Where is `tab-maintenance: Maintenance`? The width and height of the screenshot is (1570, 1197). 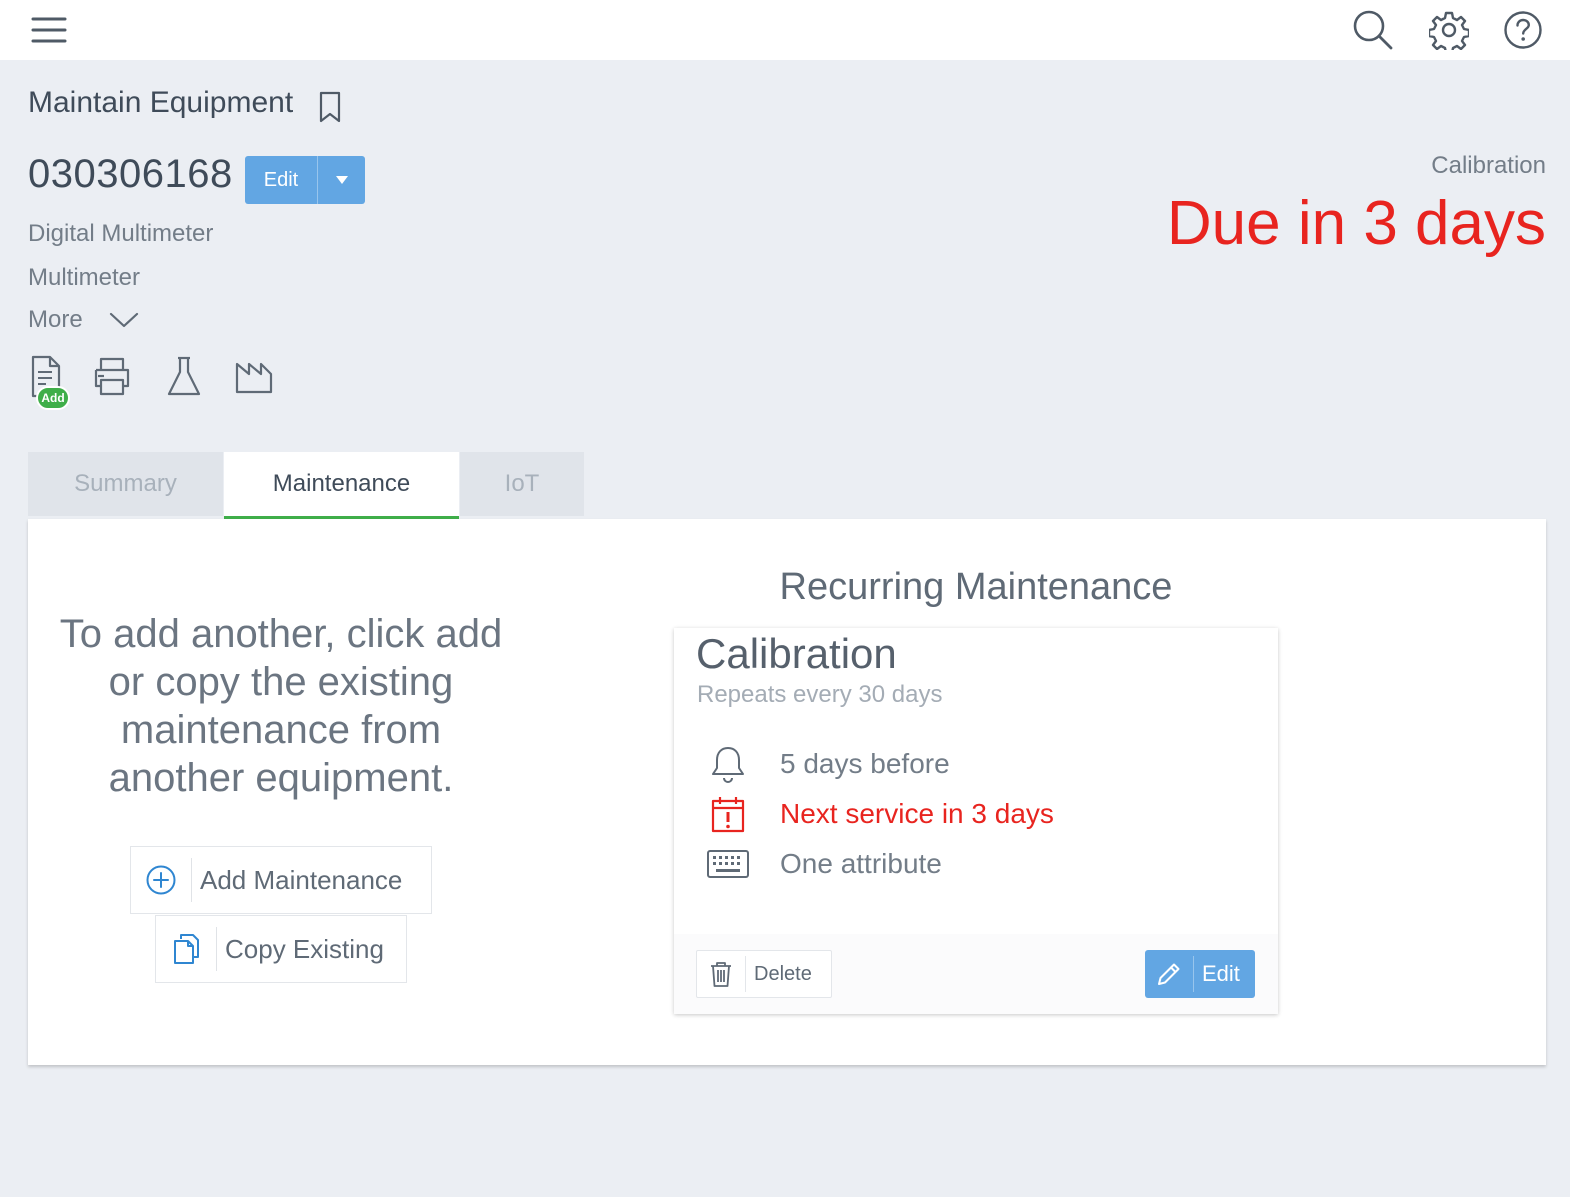 tab-maintenance: Maintenance is located at coordinates (341, 485).